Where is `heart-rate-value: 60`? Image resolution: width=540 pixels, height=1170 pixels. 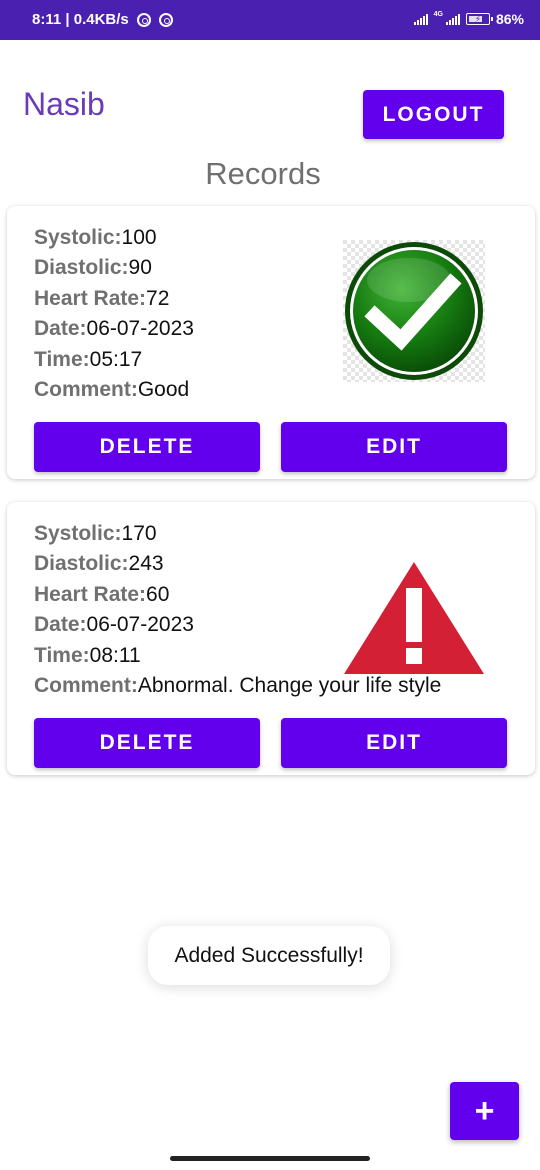 heart-rate-value: 60 is located at coordinates (158, 594).